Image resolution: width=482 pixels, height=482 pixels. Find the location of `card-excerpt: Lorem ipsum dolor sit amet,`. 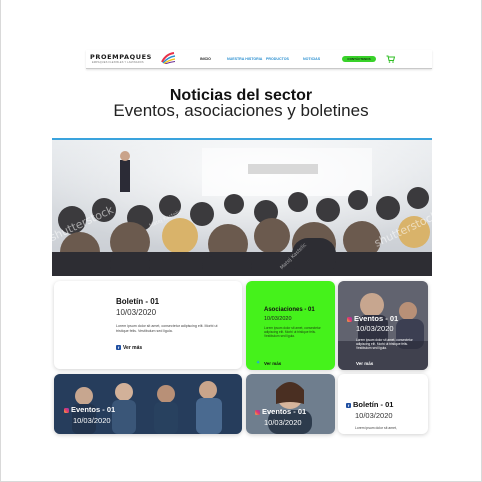

card-excerpt: Lorem ipsum dolor sit amet, is located at coordinates (376, 428).